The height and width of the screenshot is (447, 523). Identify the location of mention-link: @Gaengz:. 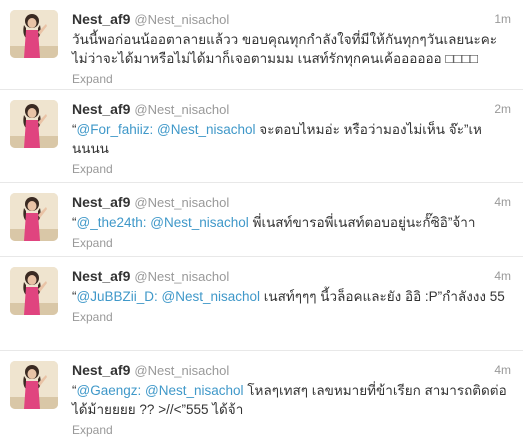
(109, 390).